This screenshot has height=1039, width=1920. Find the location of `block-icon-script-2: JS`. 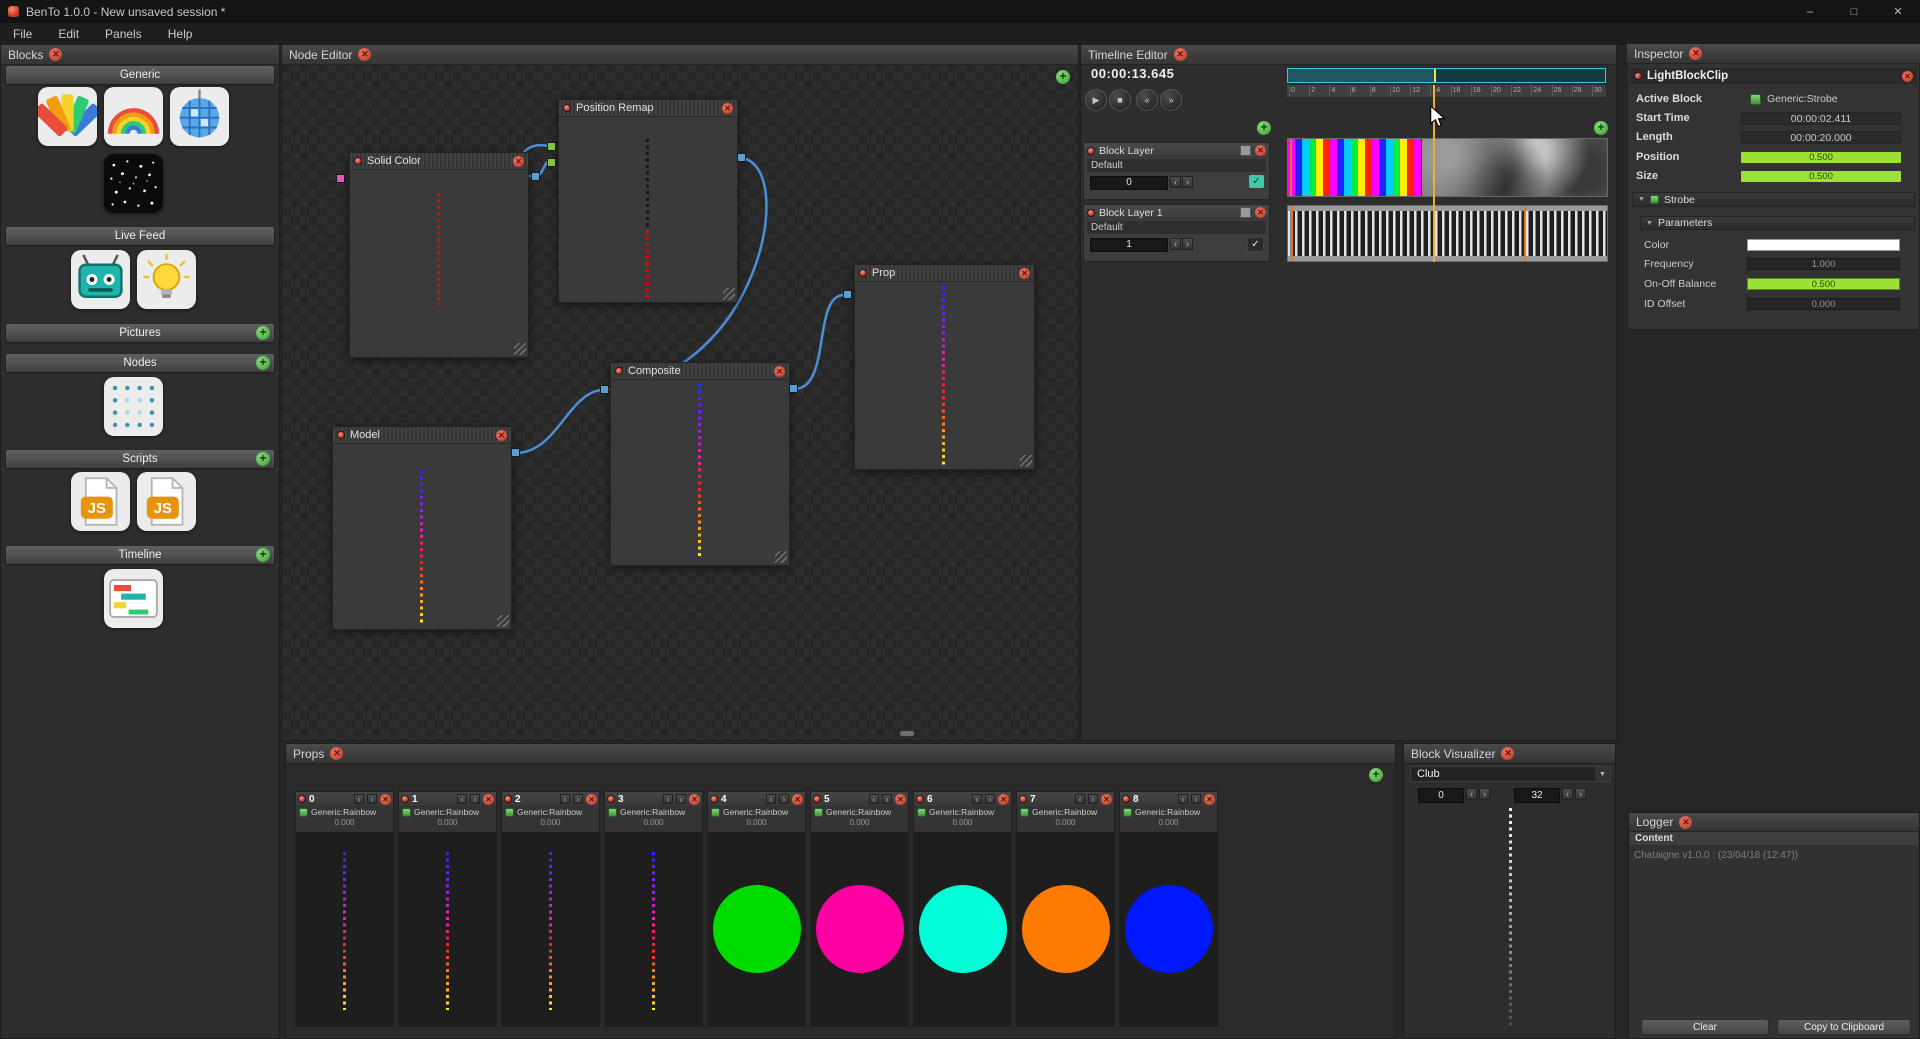

block-icon-script-2: JS is located at coordinates (166, 501).